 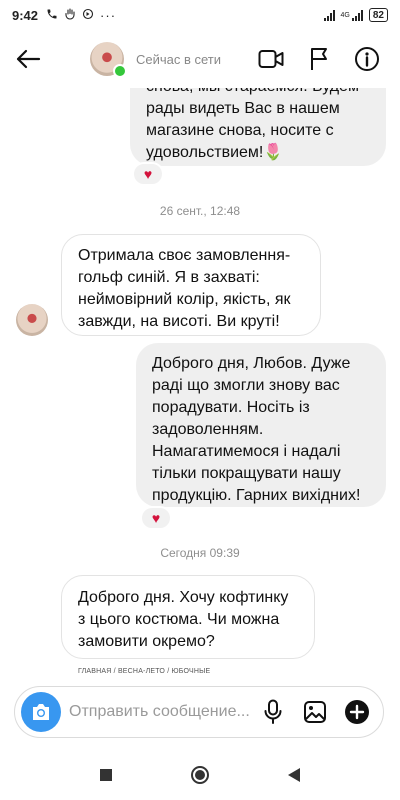 I want to click on more-options-button, so click(x=357, y=712).